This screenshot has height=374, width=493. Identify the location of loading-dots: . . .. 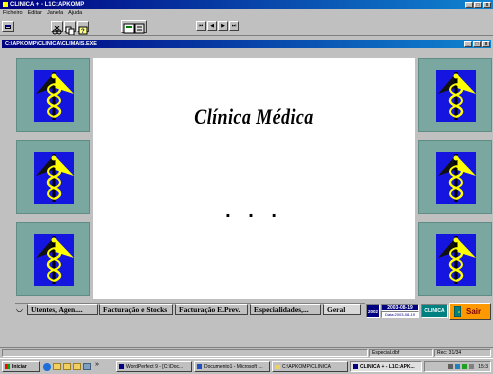
(254, 211).